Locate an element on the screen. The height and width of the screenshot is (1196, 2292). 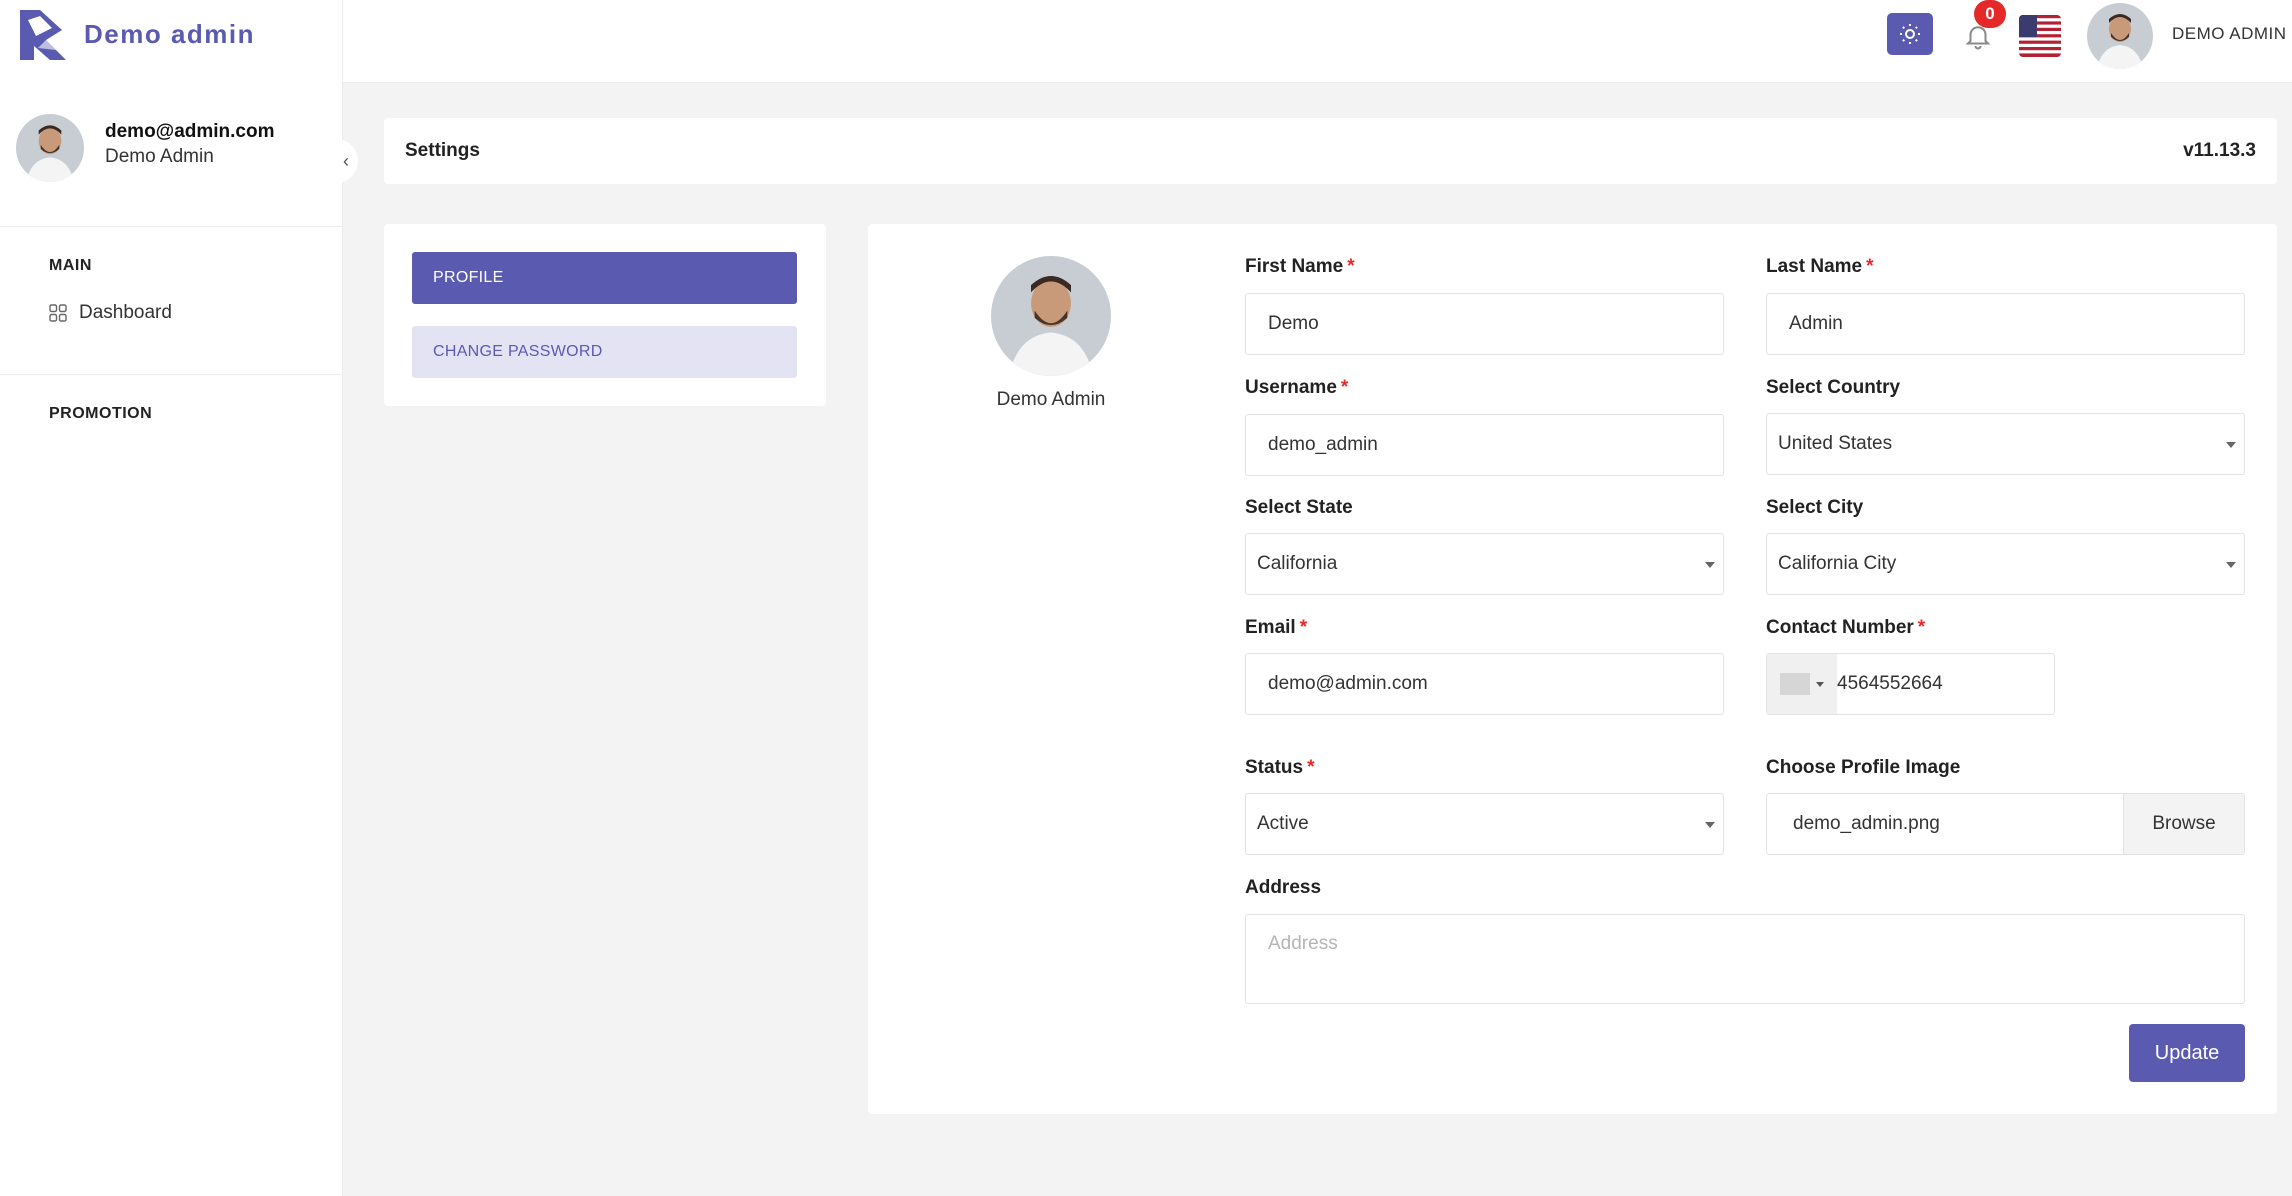
page-title: Settings is located at coordinates (442, 150).